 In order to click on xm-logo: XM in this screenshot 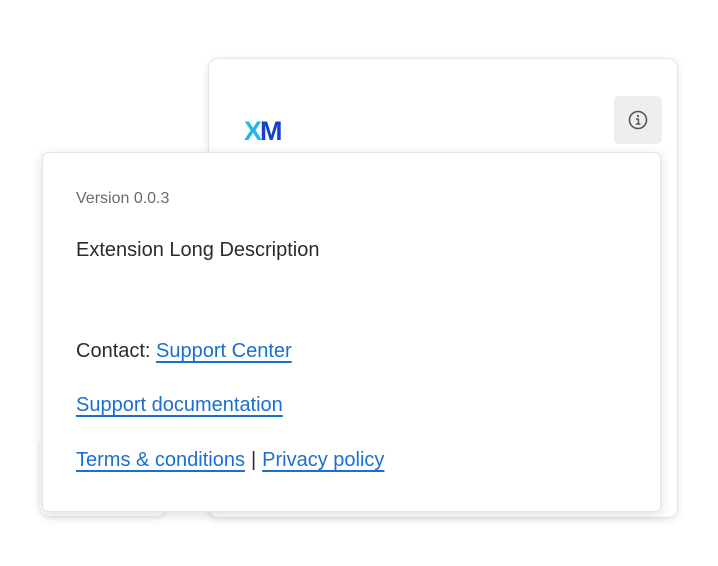, I will do `click(263, 131)`.